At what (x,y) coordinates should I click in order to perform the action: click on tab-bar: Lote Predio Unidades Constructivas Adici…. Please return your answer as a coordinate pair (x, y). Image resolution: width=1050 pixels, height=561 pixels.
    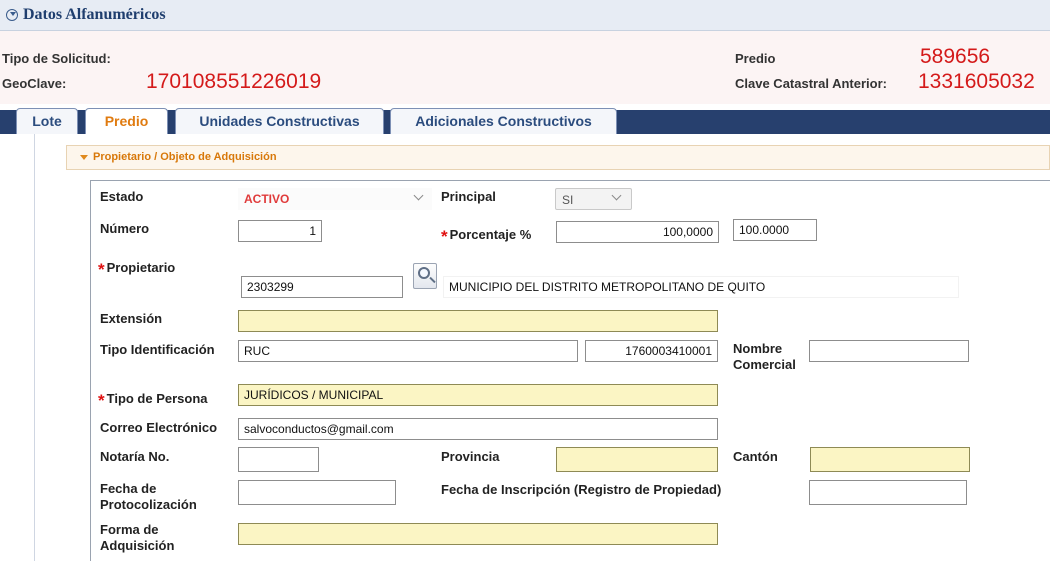
    Looking at the image, I should click on (525, 119).